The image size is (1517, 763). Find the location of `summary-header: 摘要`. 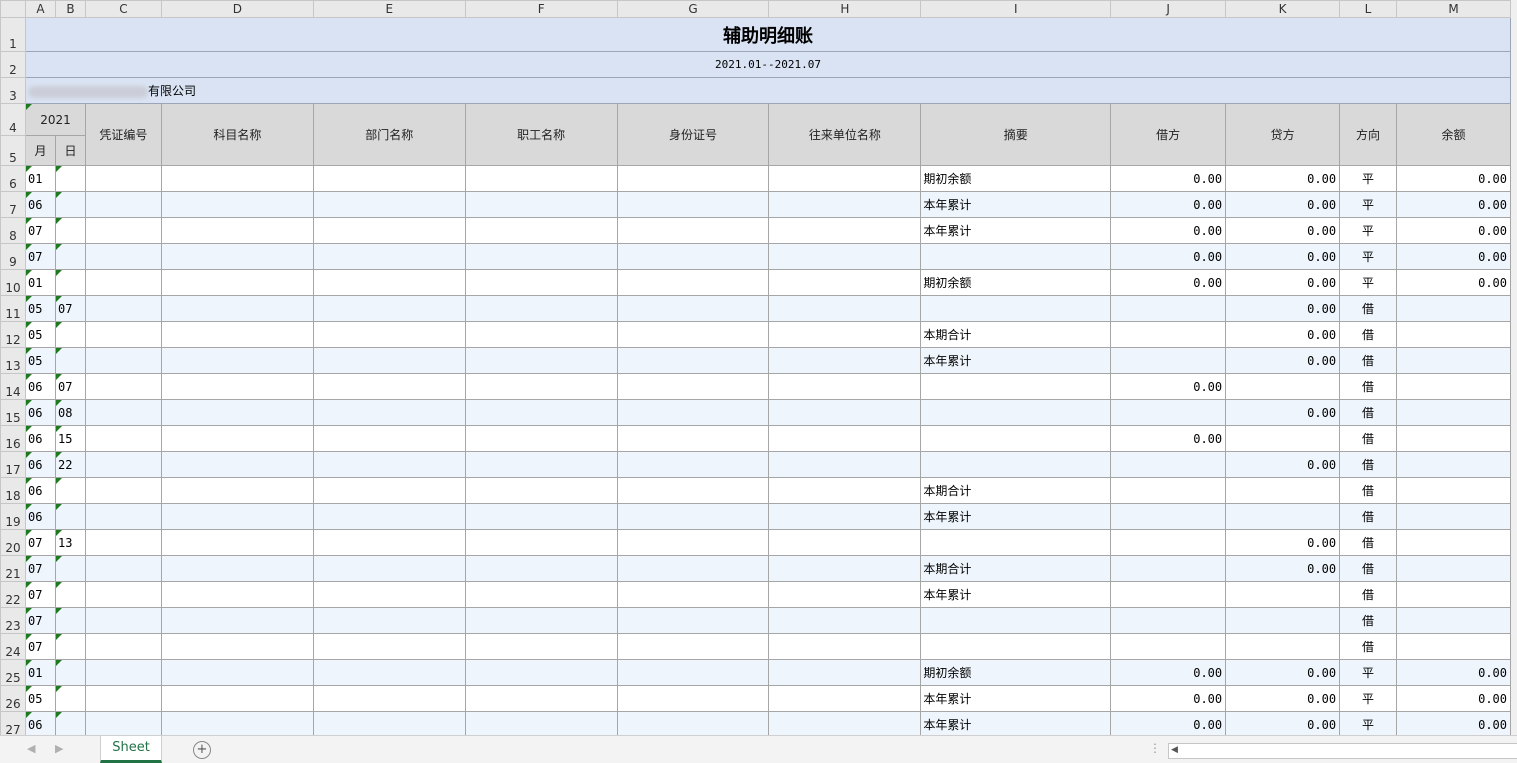

summary-header: 摘要 is located at coordinates (1016, 134).